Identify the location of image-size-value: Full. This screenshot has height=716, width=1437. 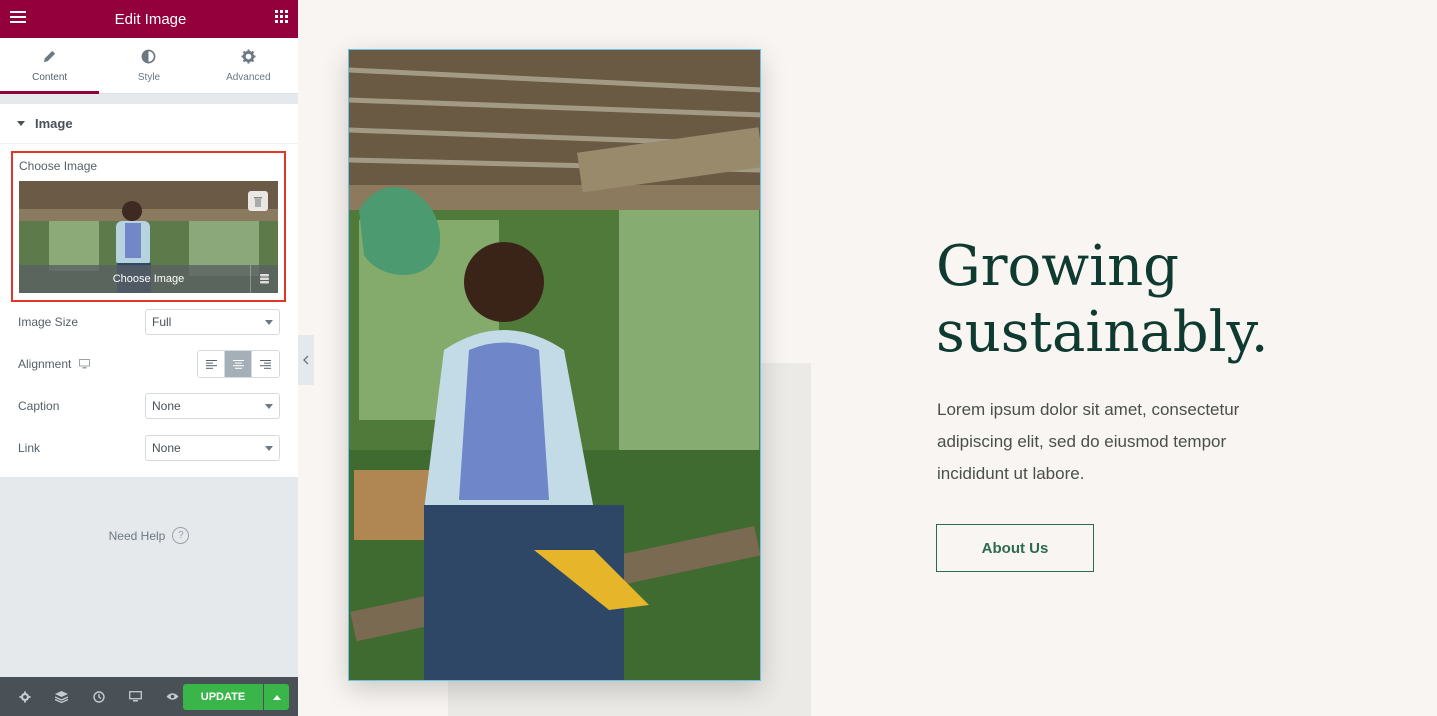
(162, 322).